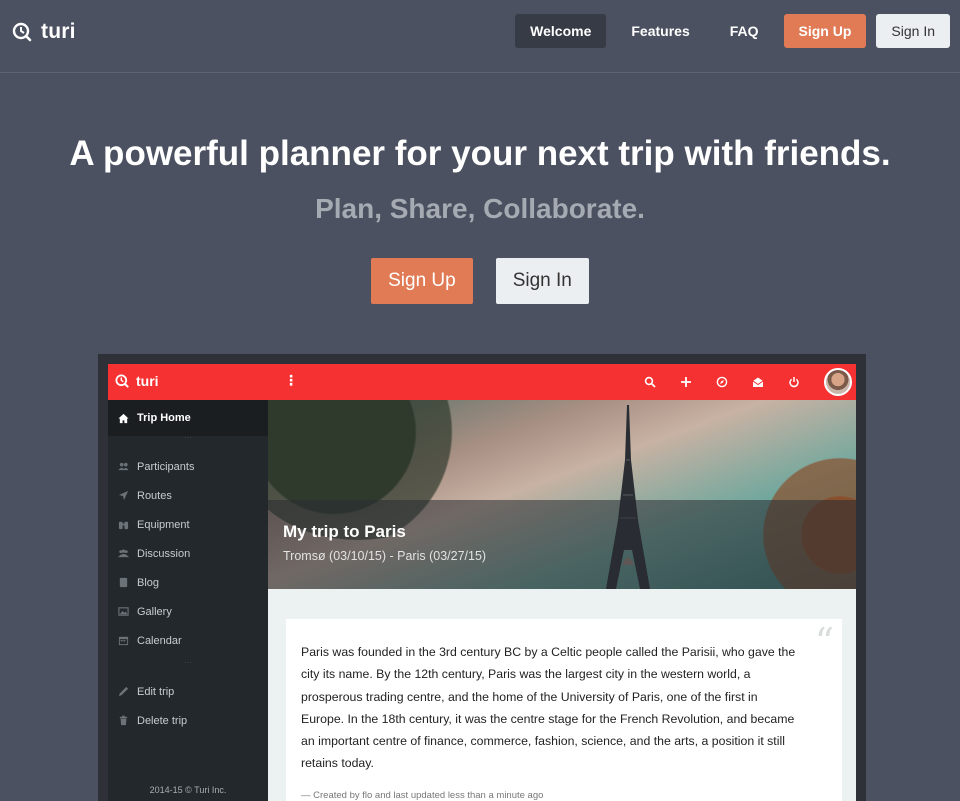  What do you see at coordinates (123, 641) in the screenshot?
I see `calendar-icon` at bounding box center [123, 641].